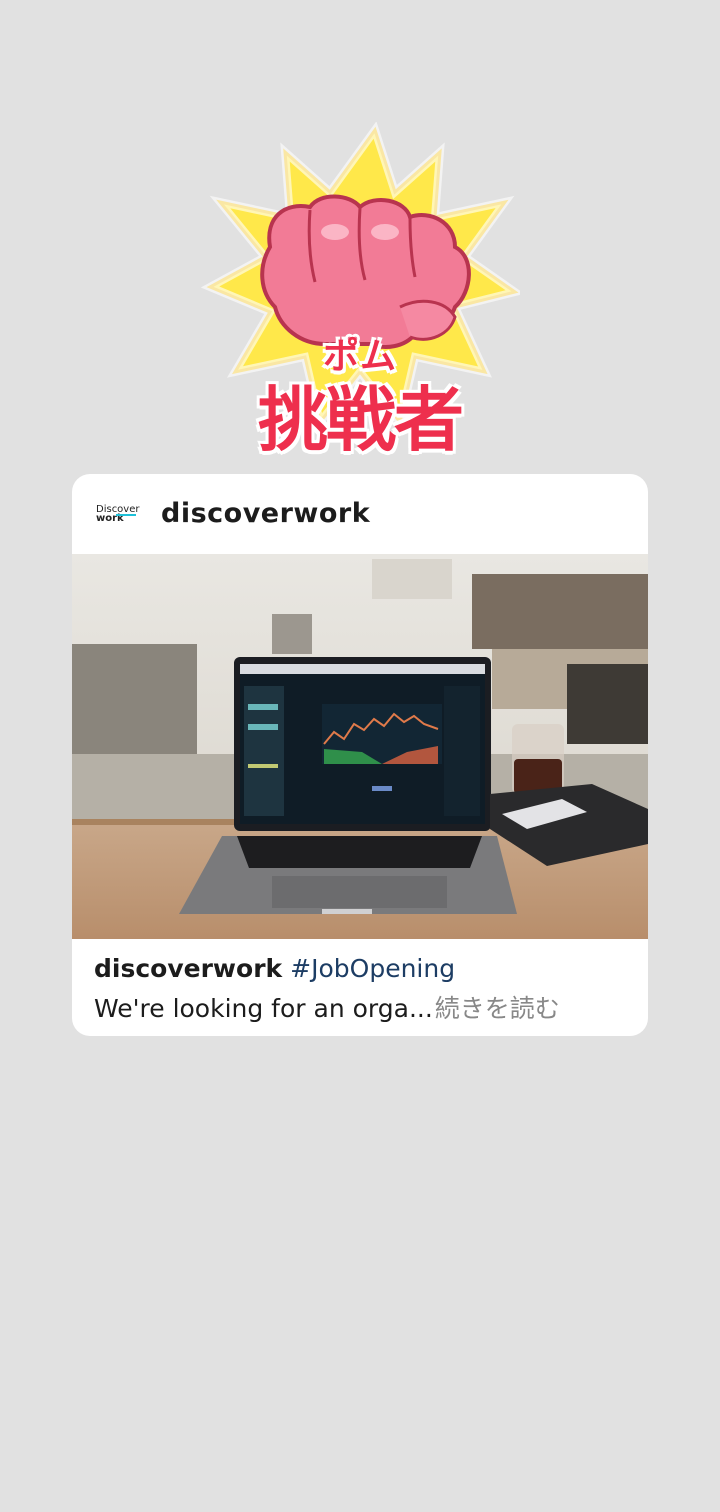  What do you see at coordinates (360, 291) in the screenshot?
I see `challenger-sticker: ポム 挑戦者` at bounding box center [360, 291].